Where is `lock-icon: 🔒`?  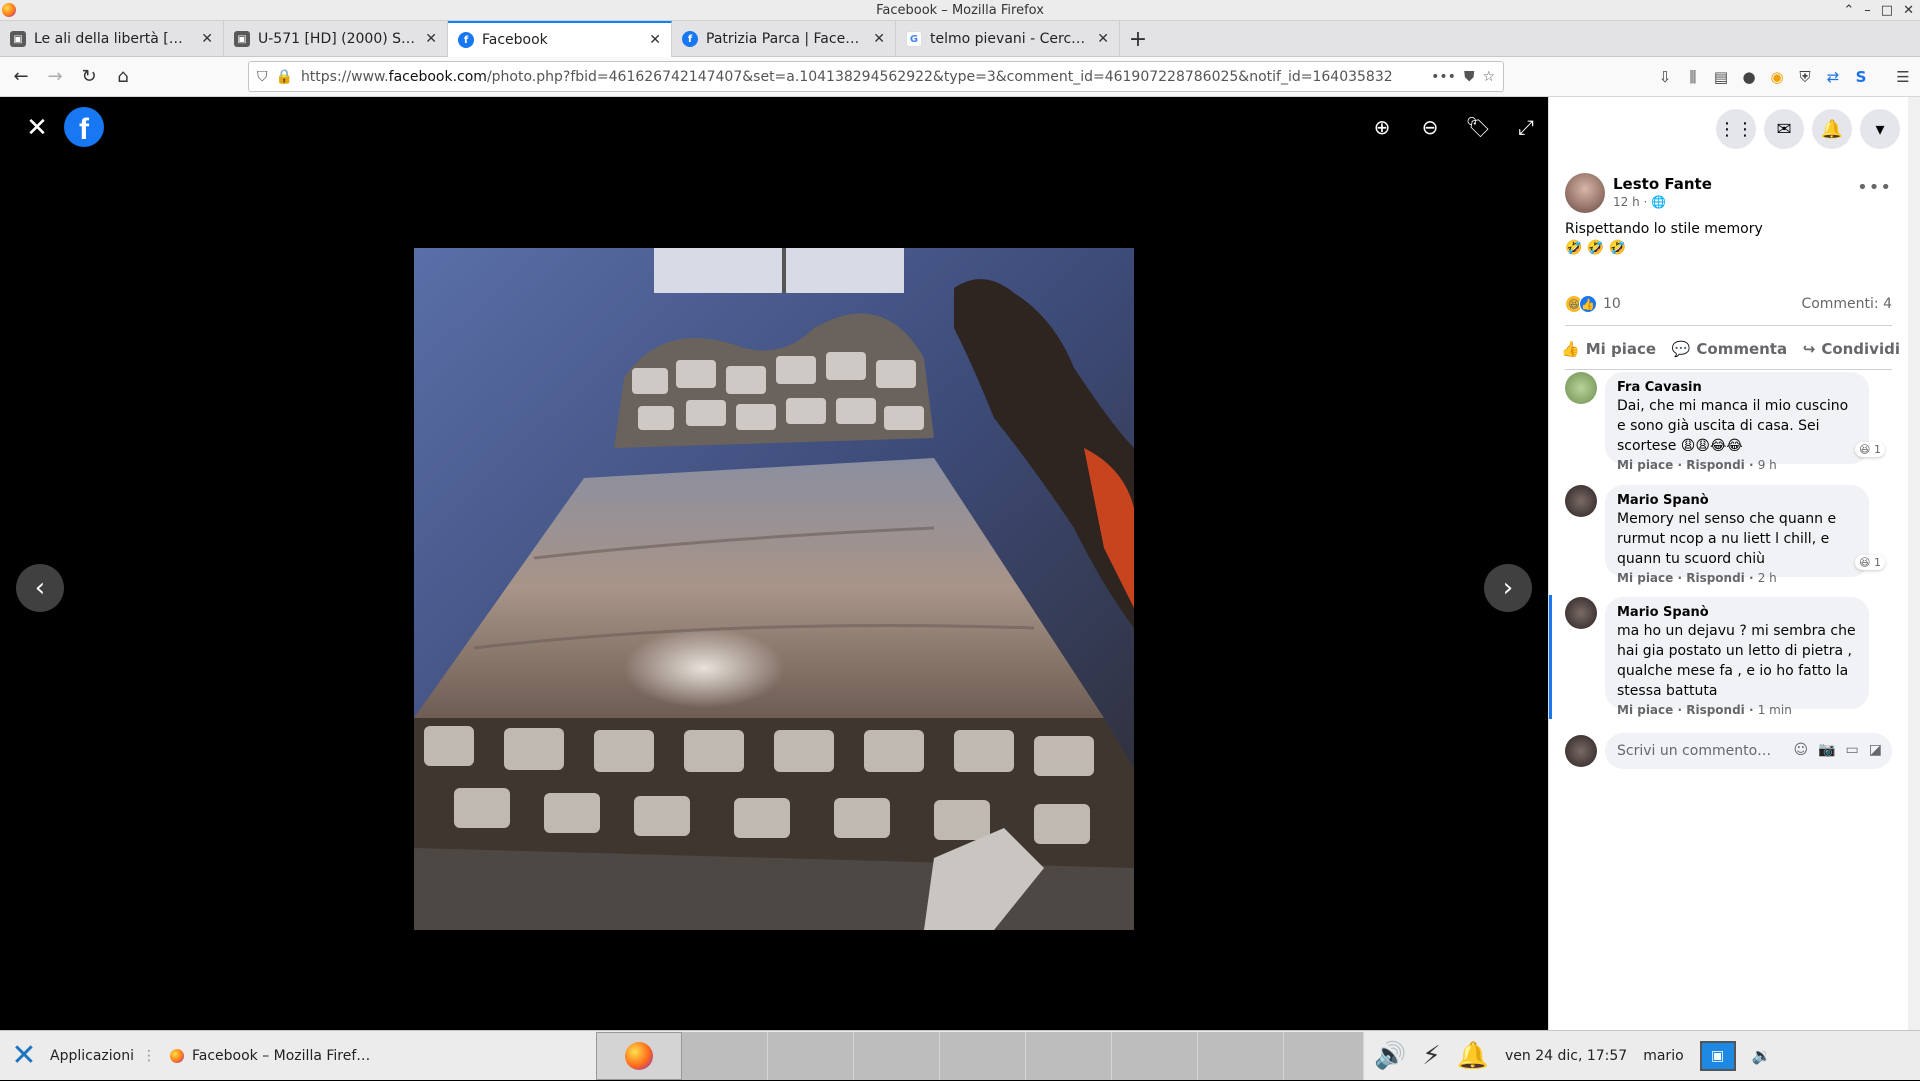
lock-icon: 🔒 is located at coordinates (284, 77).